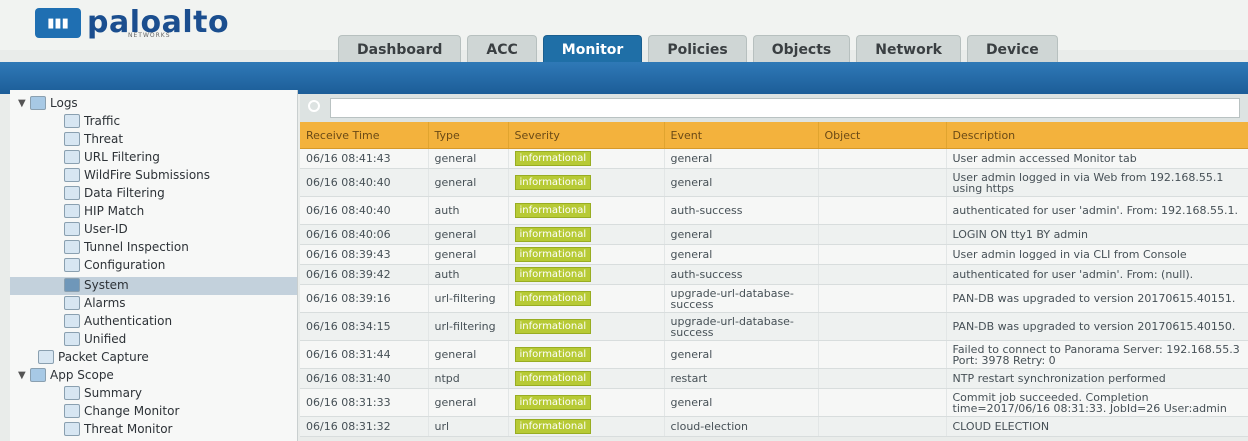  Describe the element at coordinates (102, 121) in the screenshot. I see `sidebar-item-label: Traffic` at that location.